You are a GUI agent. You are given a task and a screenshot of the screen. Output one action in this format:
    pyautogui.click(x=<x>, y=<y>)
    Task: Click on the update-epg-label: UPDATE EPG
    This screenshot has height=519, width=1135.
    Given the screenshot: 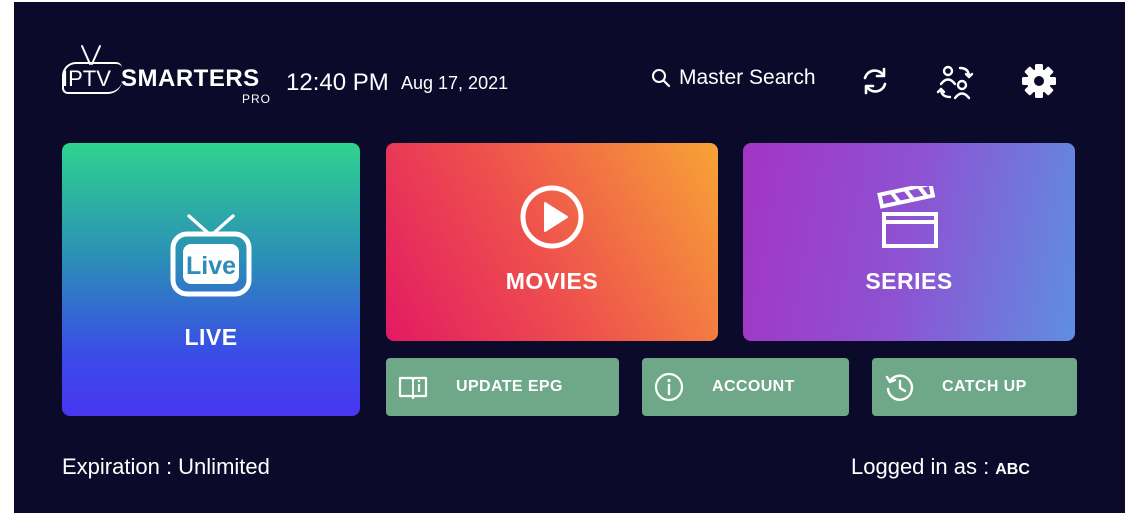 What is the action you would take?
    pyautogui.click(x=509, y=386)
    